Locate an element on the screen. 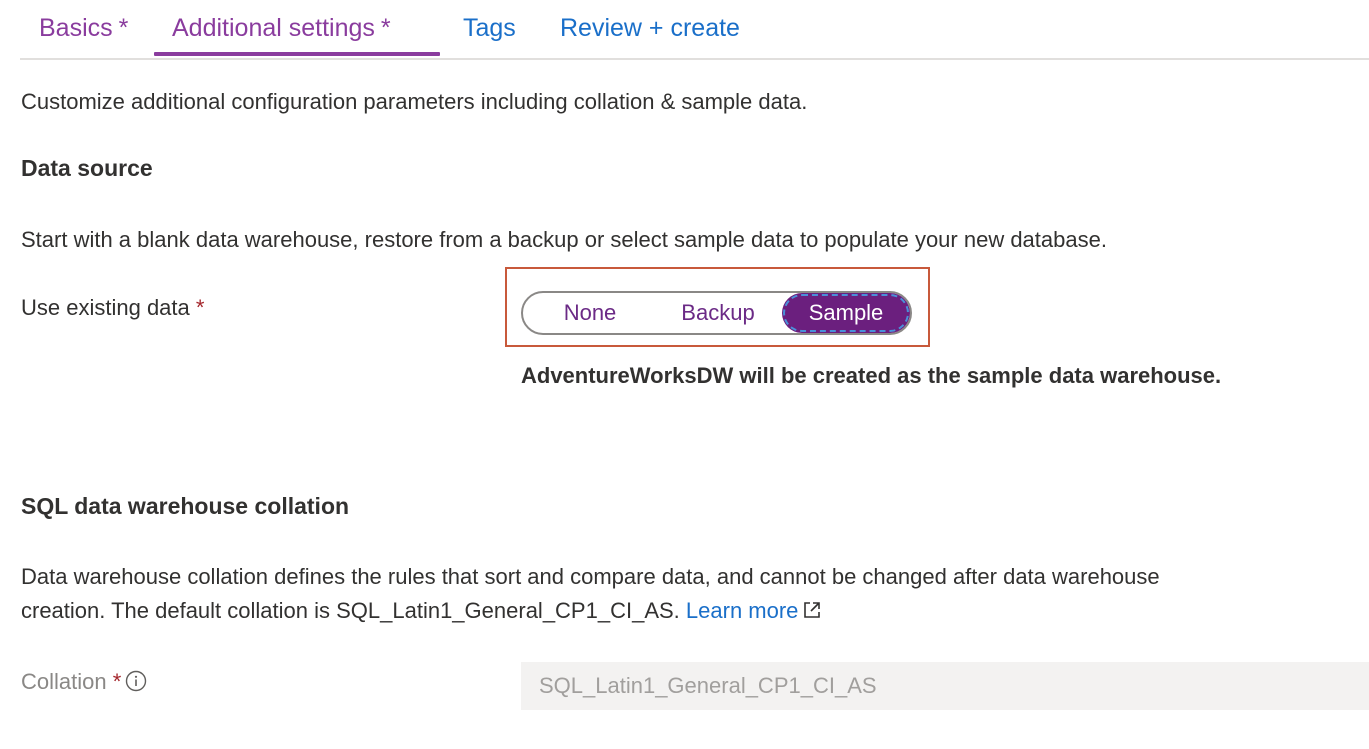  external-link-icon is located at coordinates (812, 613).